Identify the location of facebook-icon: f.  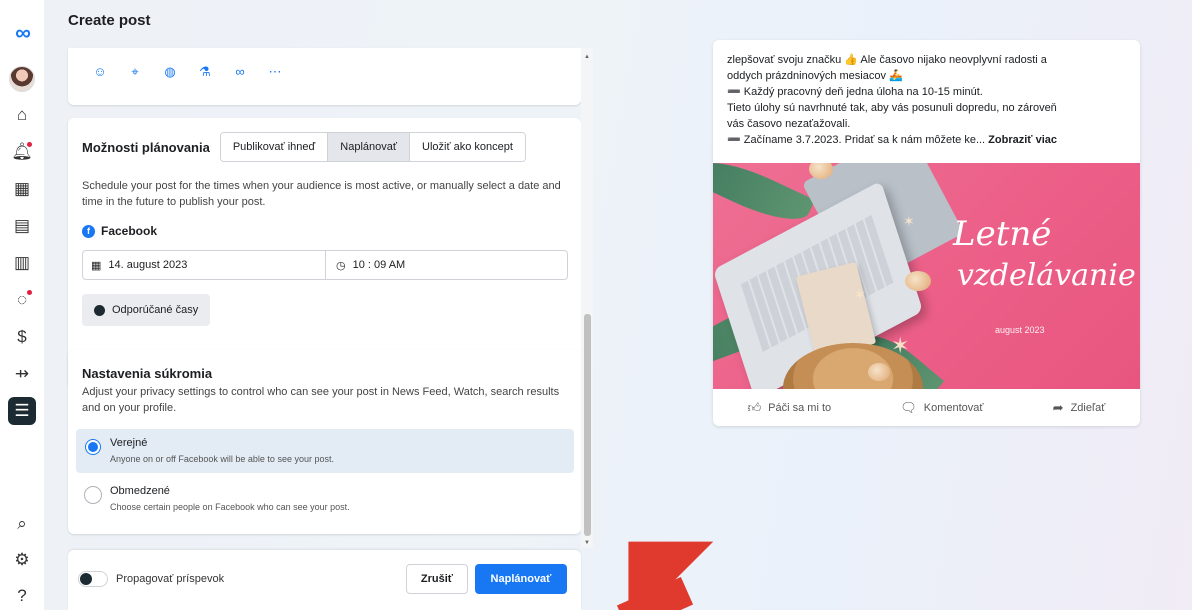
(88, 231).